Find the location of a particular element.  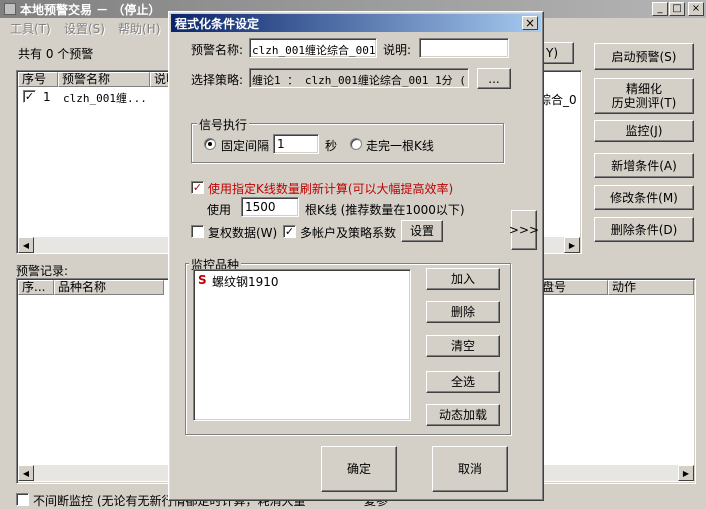

monitor-list: S 螺纹钢1910 is located at coordinates (302, 345).